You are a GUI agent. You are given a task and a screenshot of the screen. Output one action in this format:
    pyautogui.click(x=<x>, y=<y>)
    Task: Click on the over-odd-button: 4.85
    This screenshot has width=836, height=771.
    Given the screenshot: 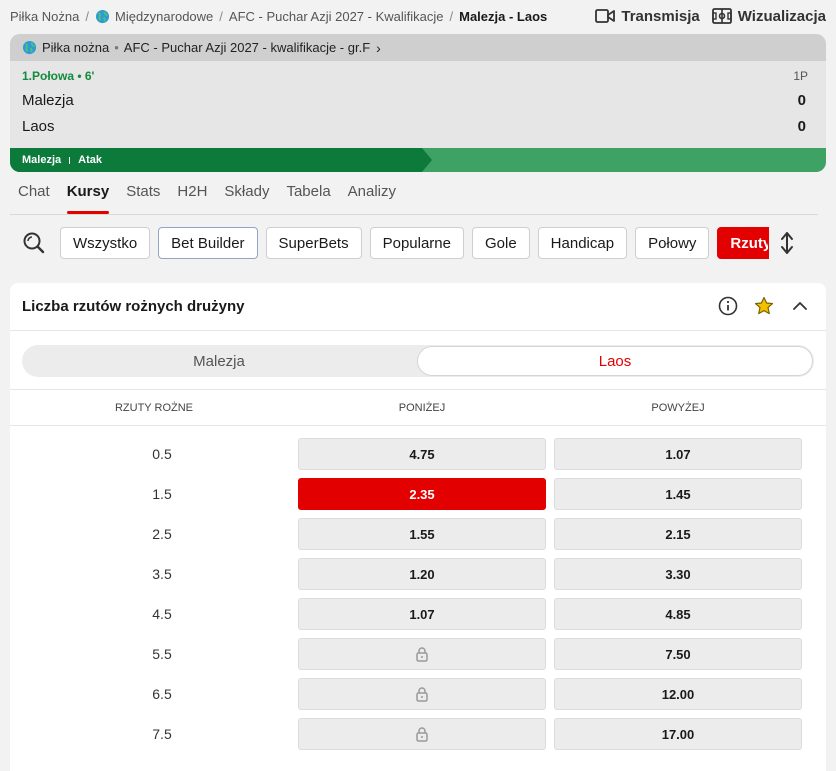 What is the action you would take?
    pyautogui.click(x=678, y=614)
    